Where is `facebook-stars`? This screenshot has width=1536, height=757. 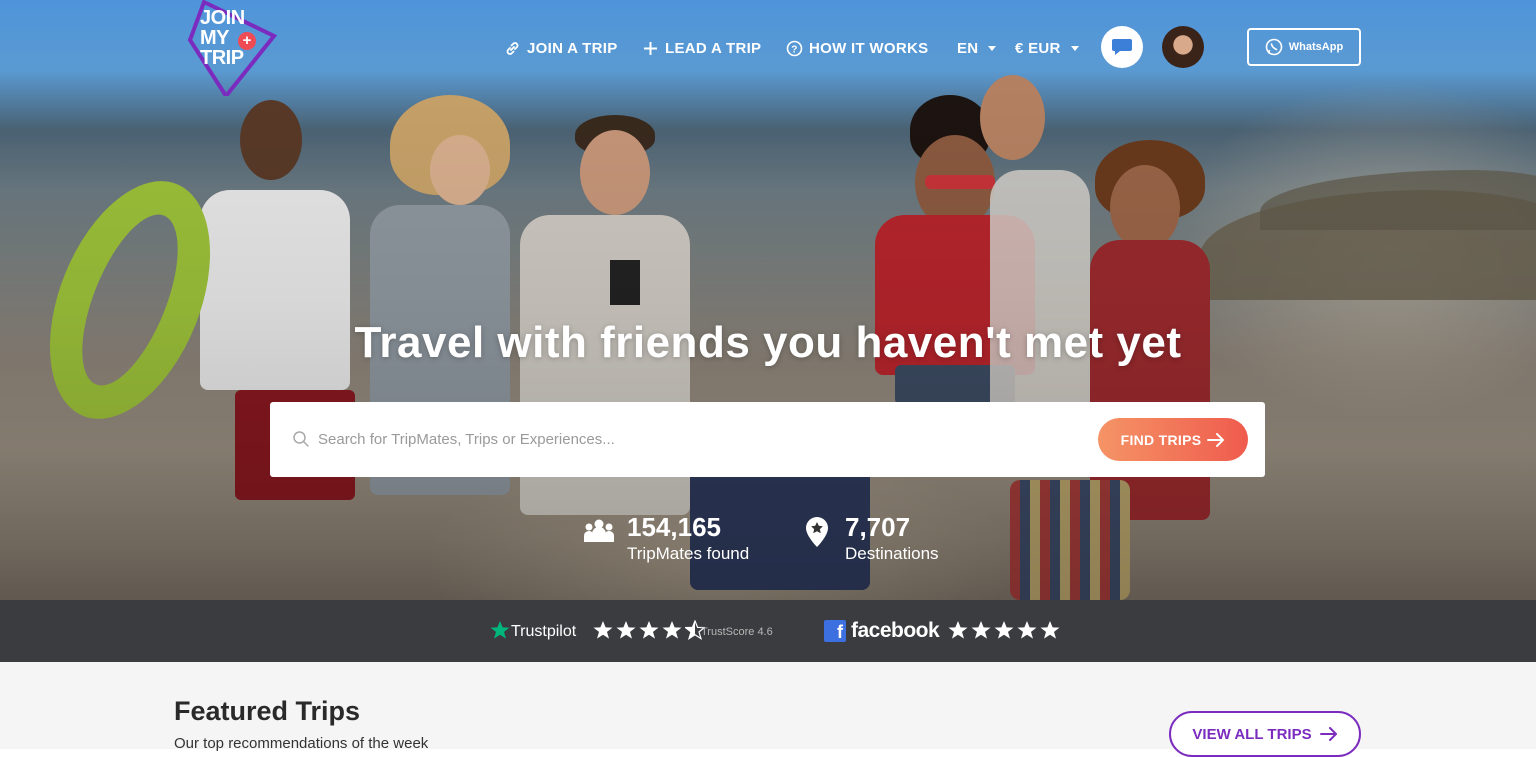
facebook-stars is located at coordinates (1004, 630).